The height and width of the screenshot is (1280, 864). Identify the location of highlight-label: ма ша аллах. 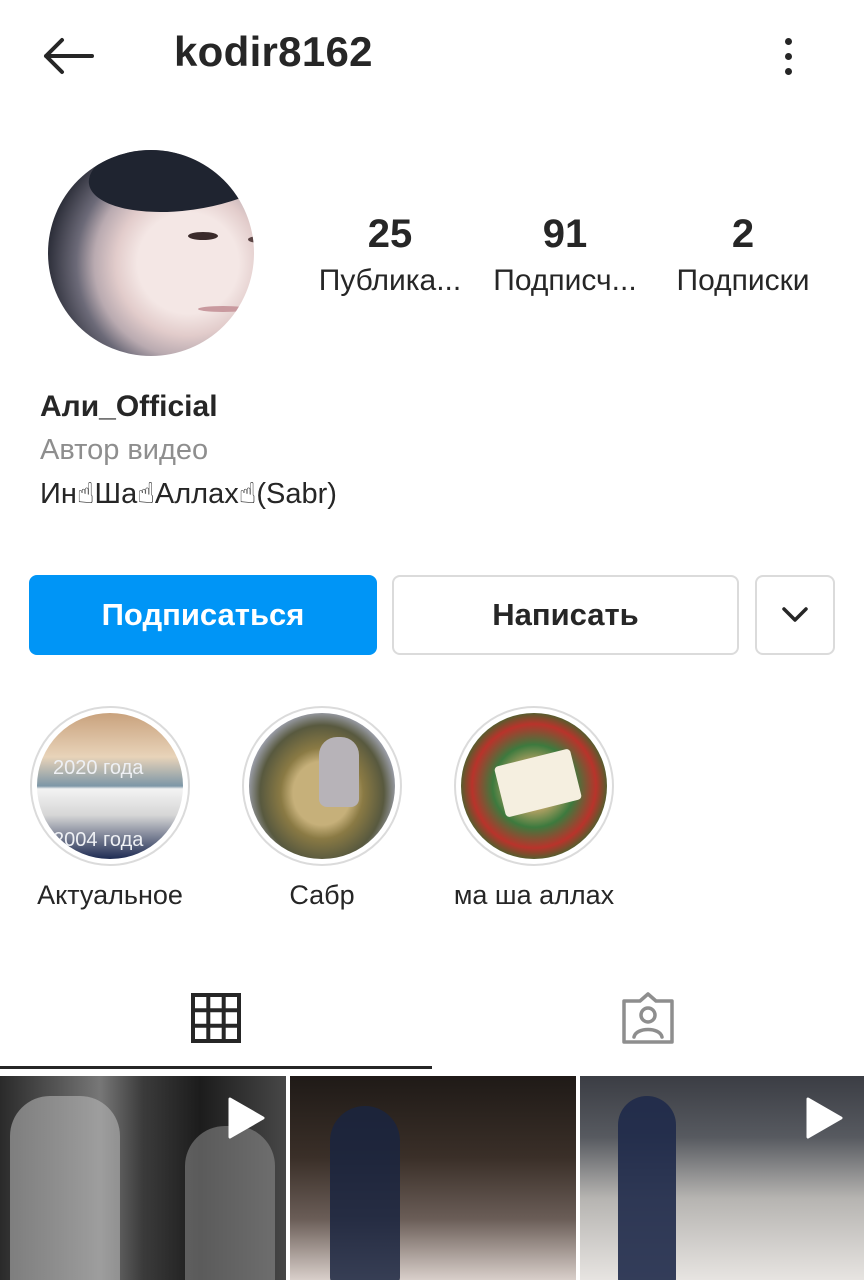
(534, 895).